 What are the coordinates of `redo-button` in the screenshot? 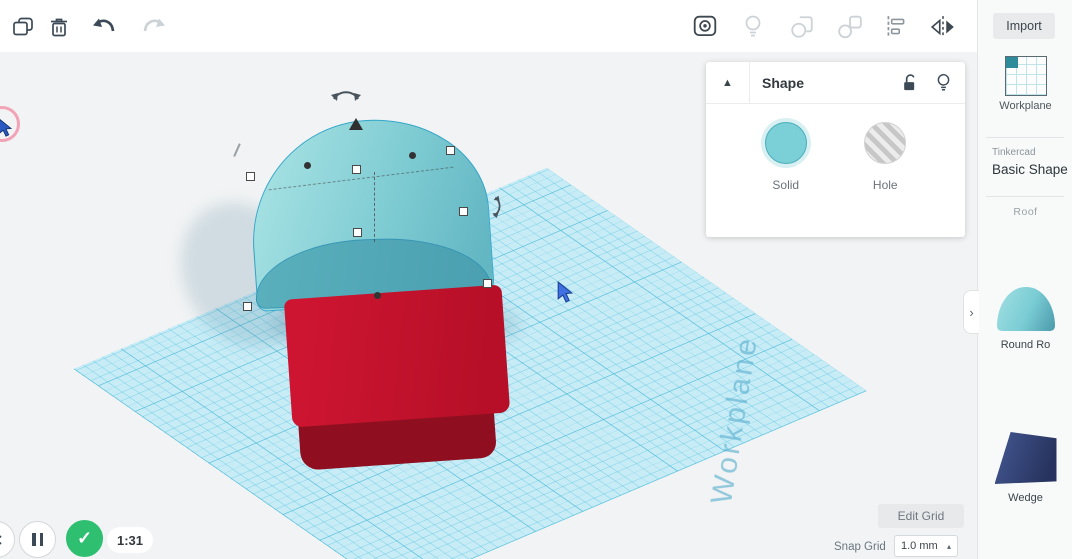 It's located at (153, 27).